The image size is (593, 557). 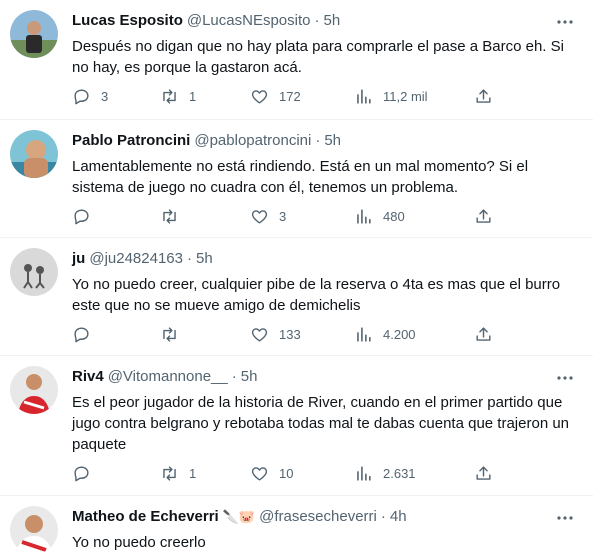 I want to click on tweet-header: Lucas Esposito @LucasNEsposito · 5h, so click(x=206, y=20).